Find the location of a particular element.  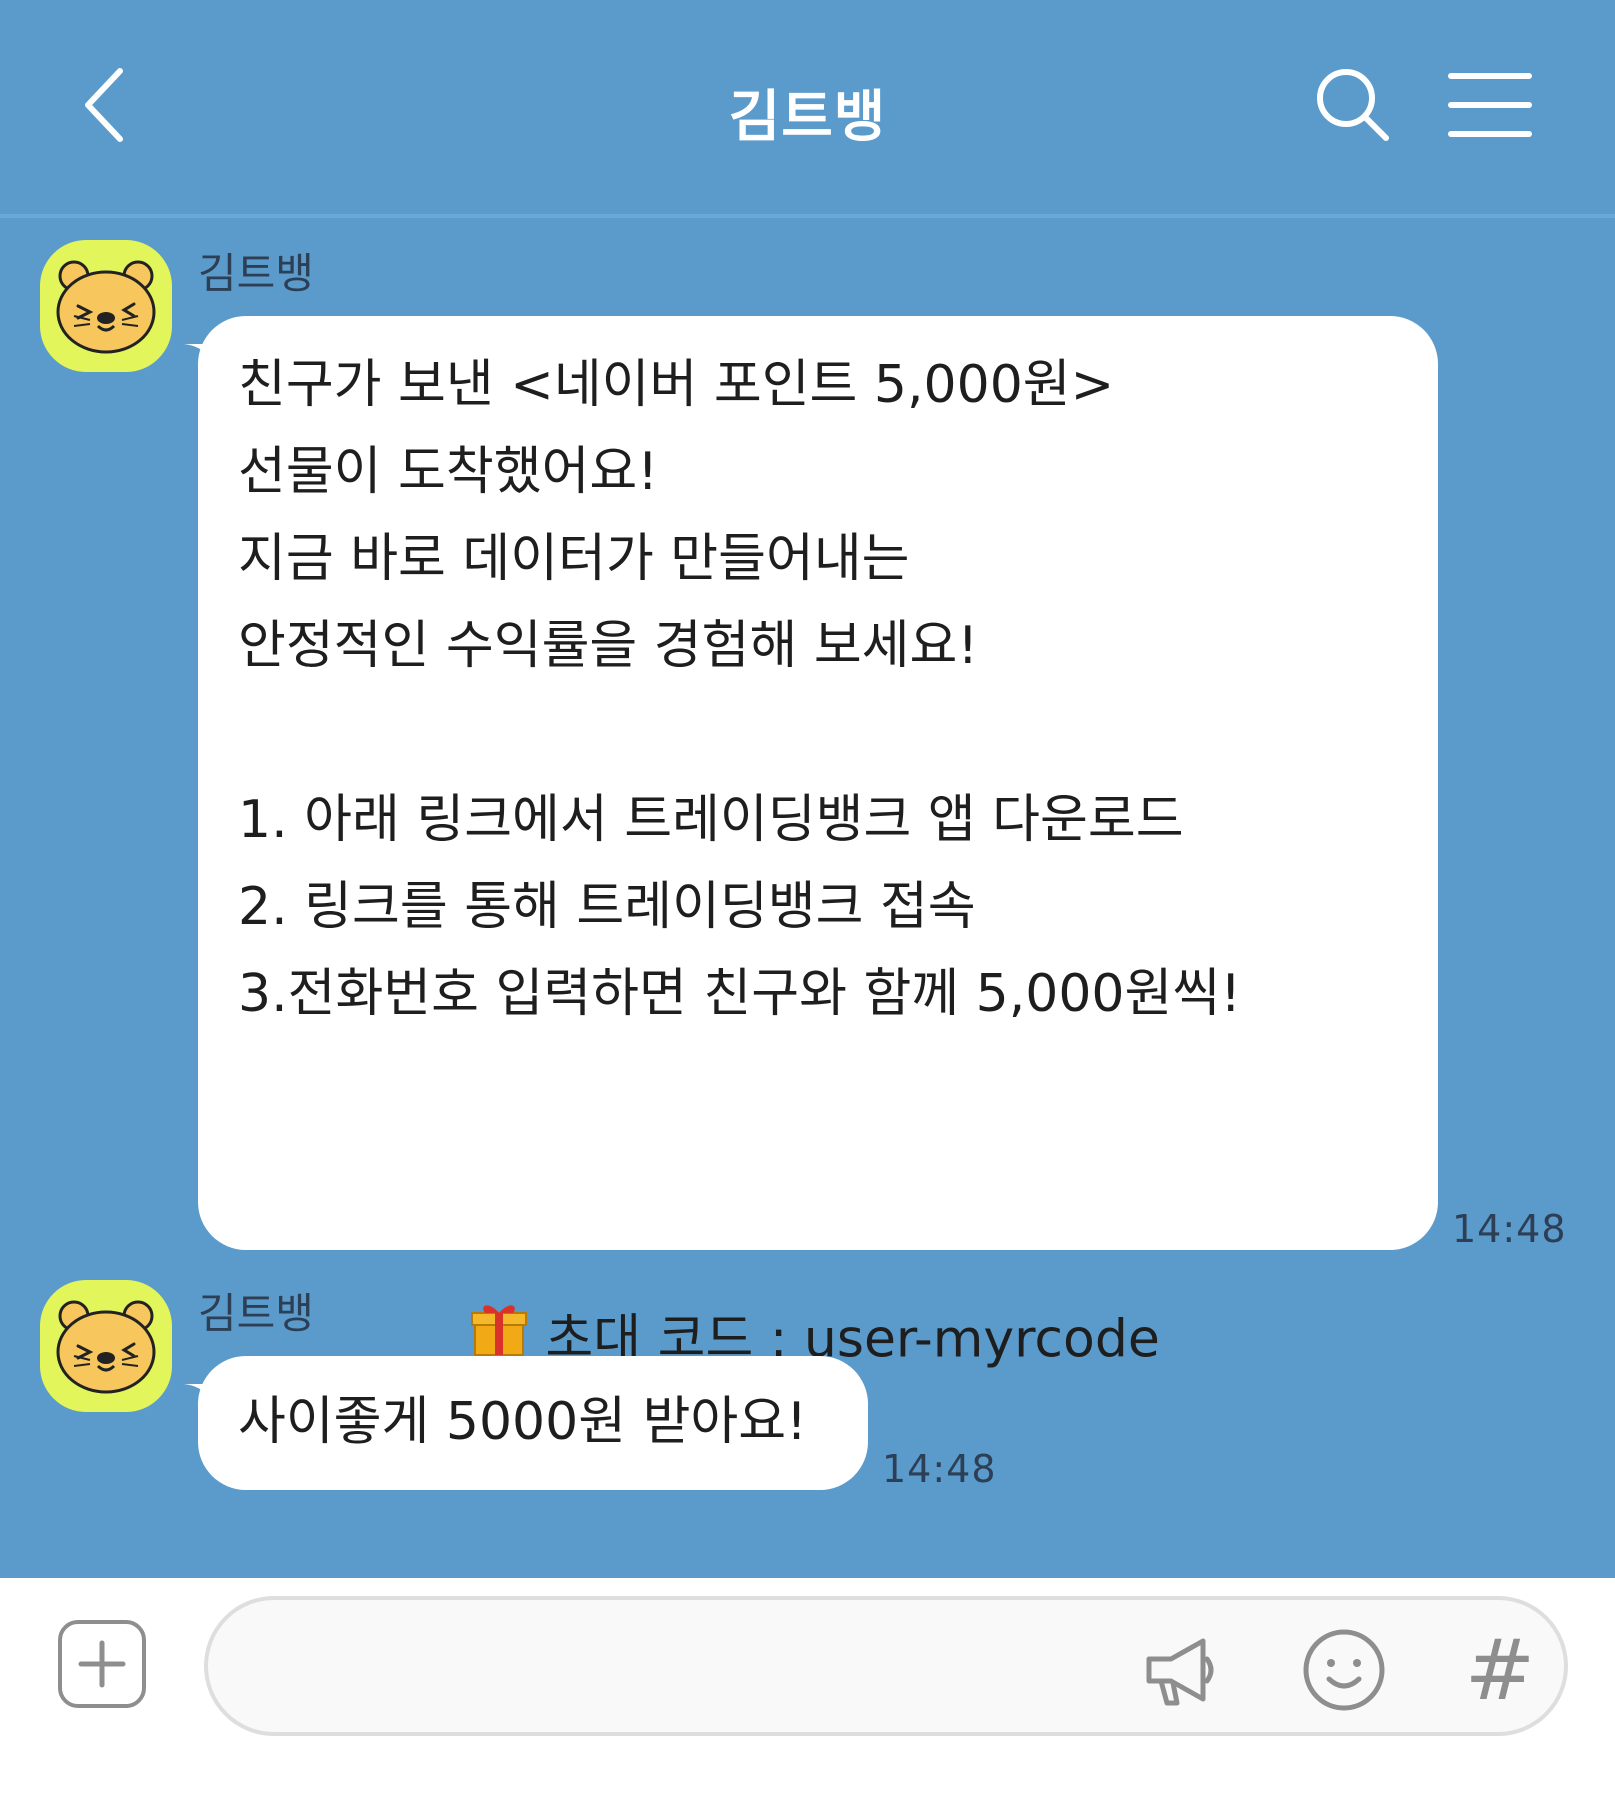

menu-button is located at coordinates (1490, 107).